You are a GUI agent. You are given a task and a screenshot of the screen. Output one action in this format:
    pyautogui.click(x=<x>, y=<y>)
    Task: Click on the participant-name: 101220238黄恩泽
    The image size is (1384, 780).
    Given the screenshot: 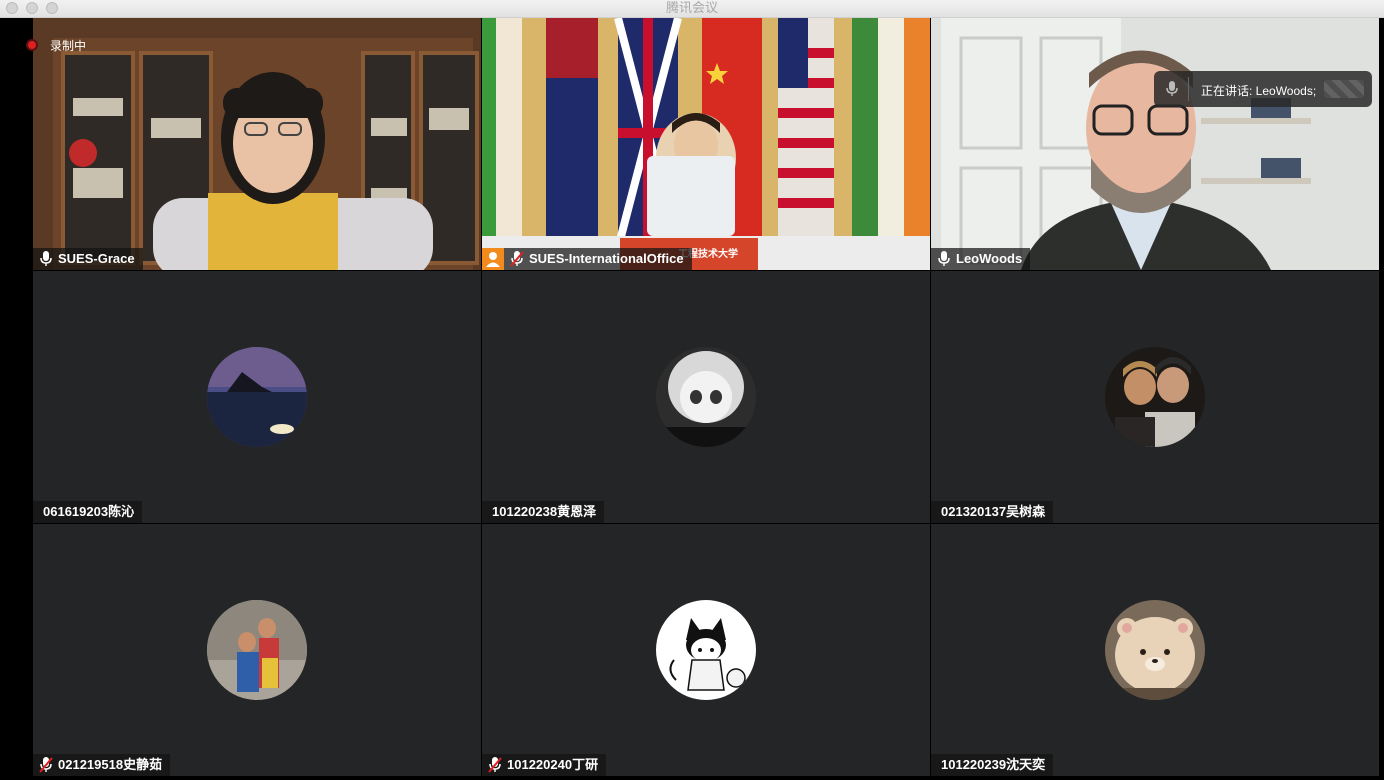 What is the action you would take?
    pyautogui.click(x=544, y=511)
    